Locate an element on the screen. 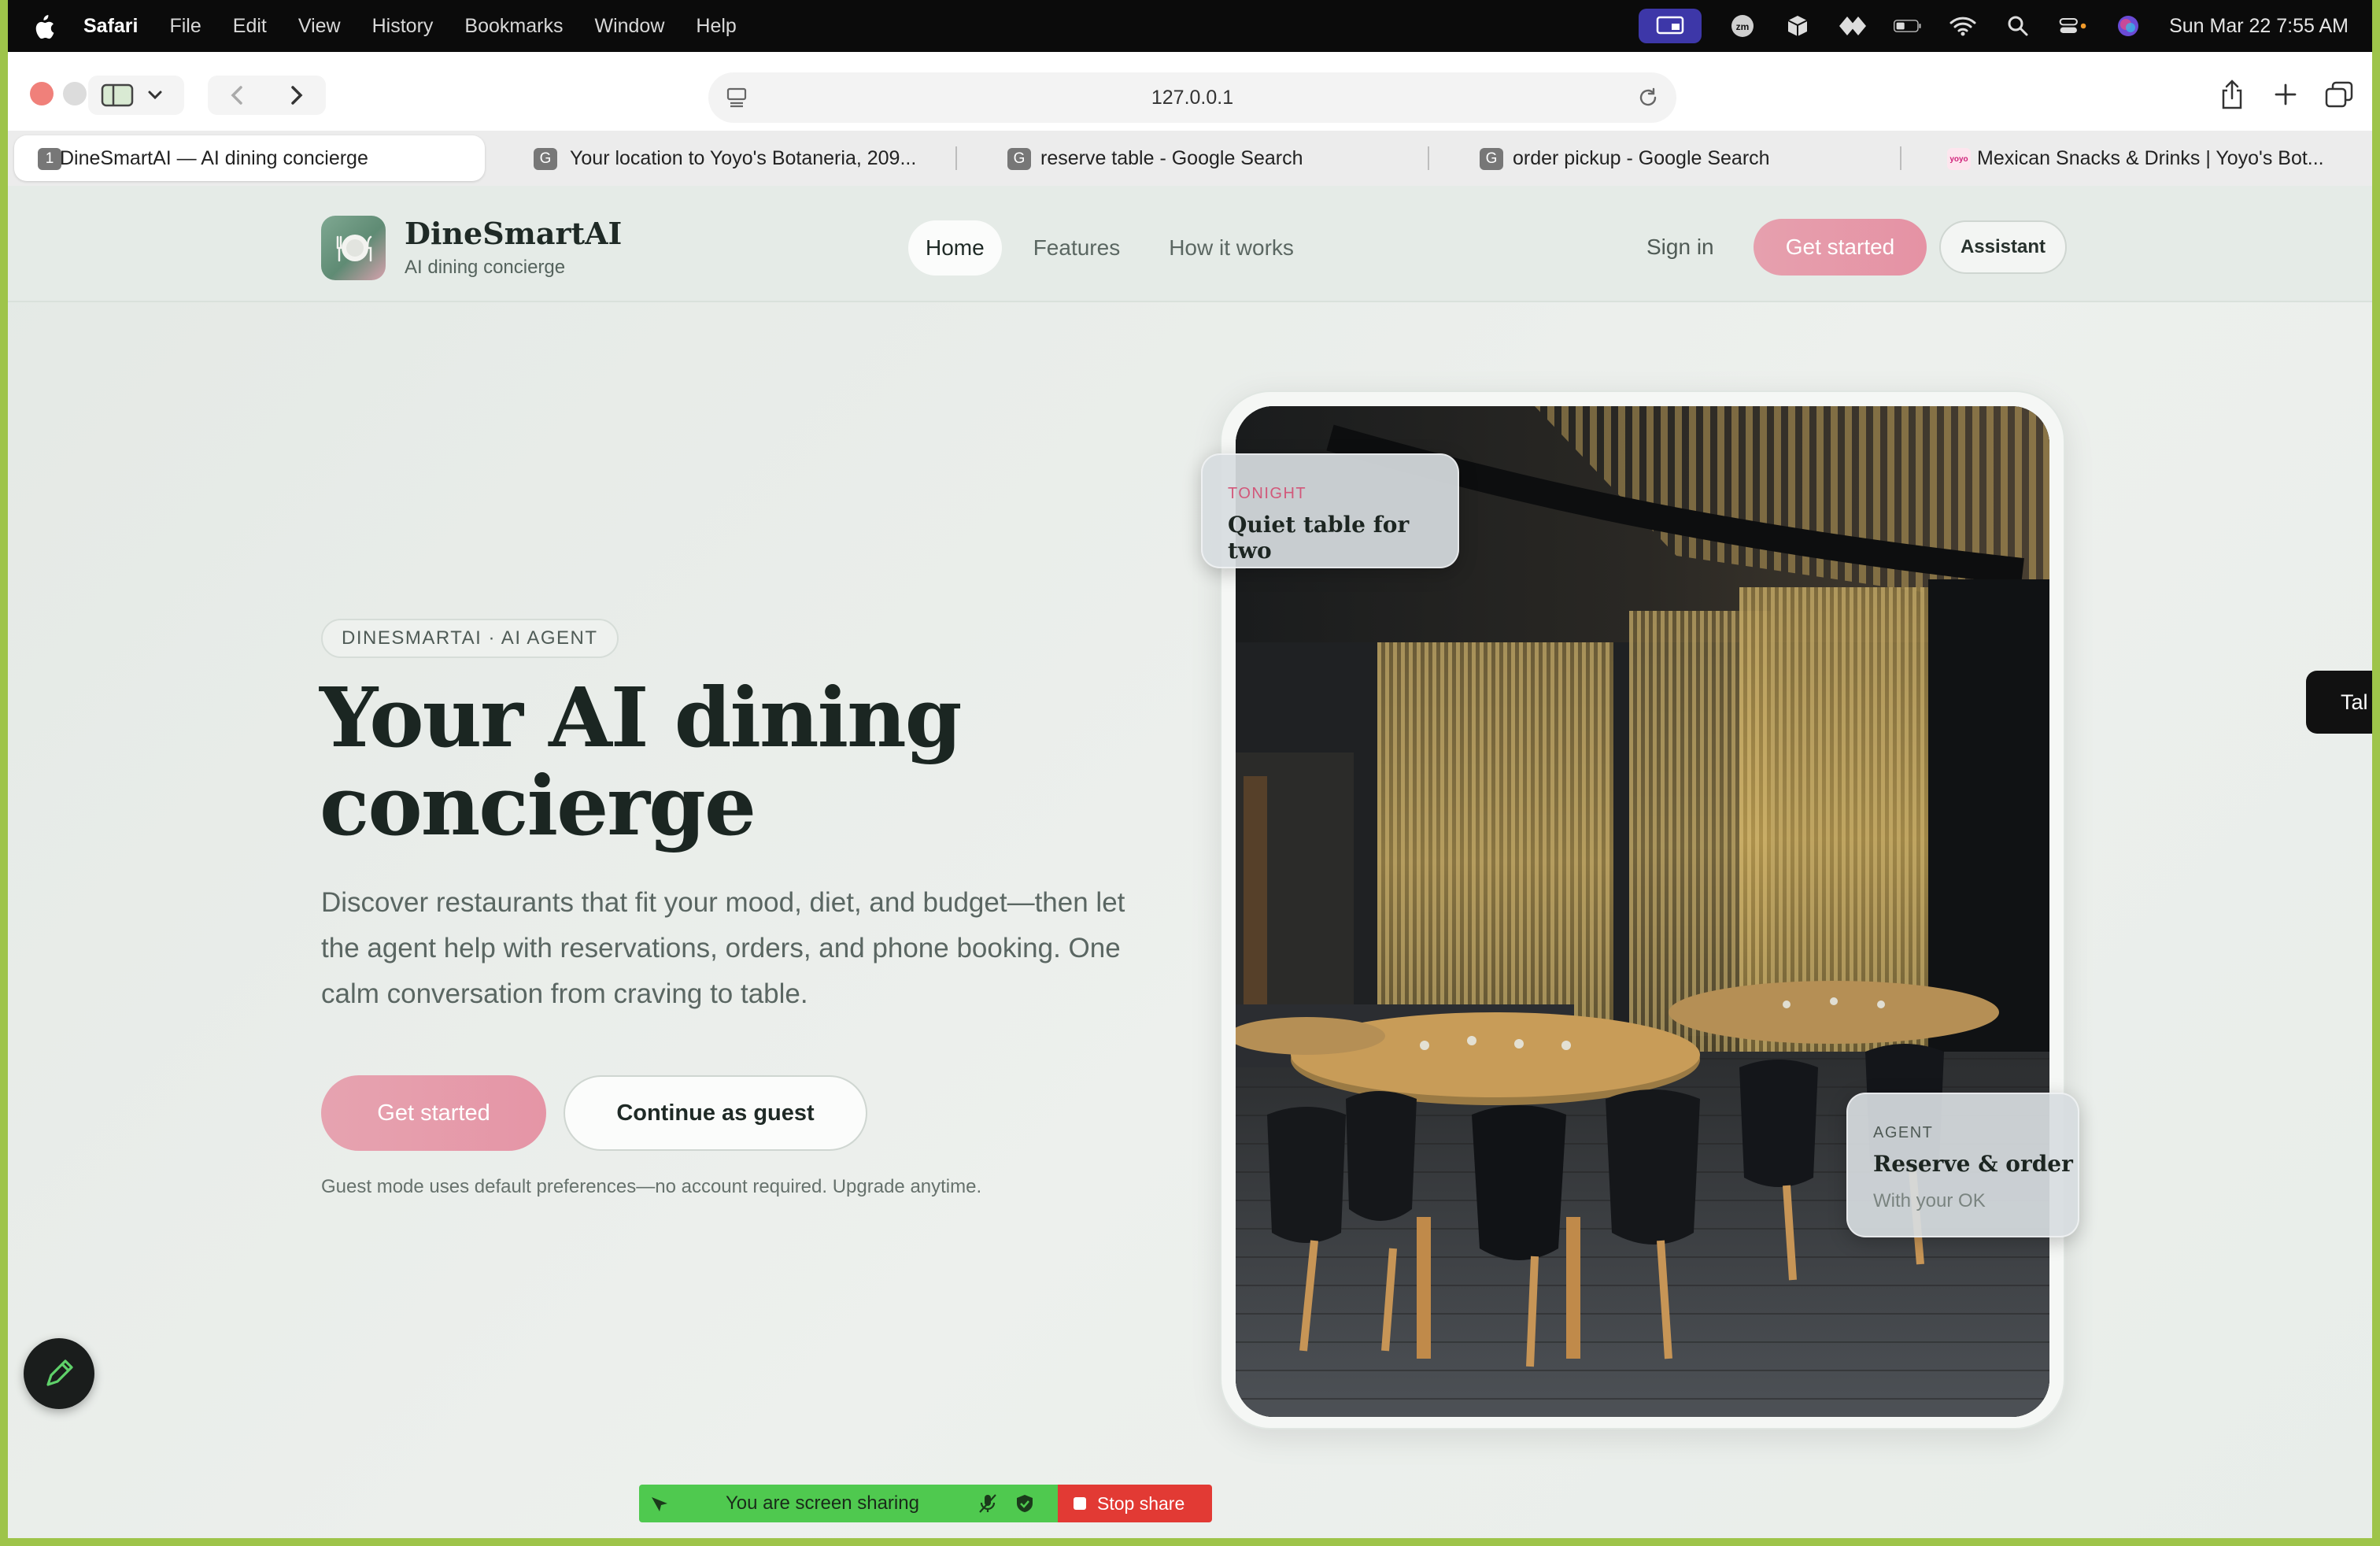 The width and height of the screenshot is (2380, 1546). tab-dinesmartai: 1 DineSmartAI — AI dining concierge is located at coordinates (249, 158).